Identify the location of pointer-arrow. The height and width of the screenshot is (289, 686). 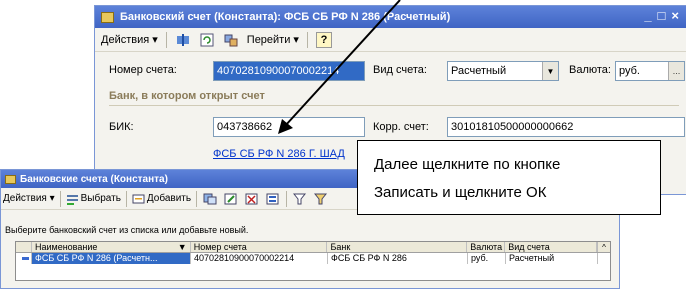
(339, 67).